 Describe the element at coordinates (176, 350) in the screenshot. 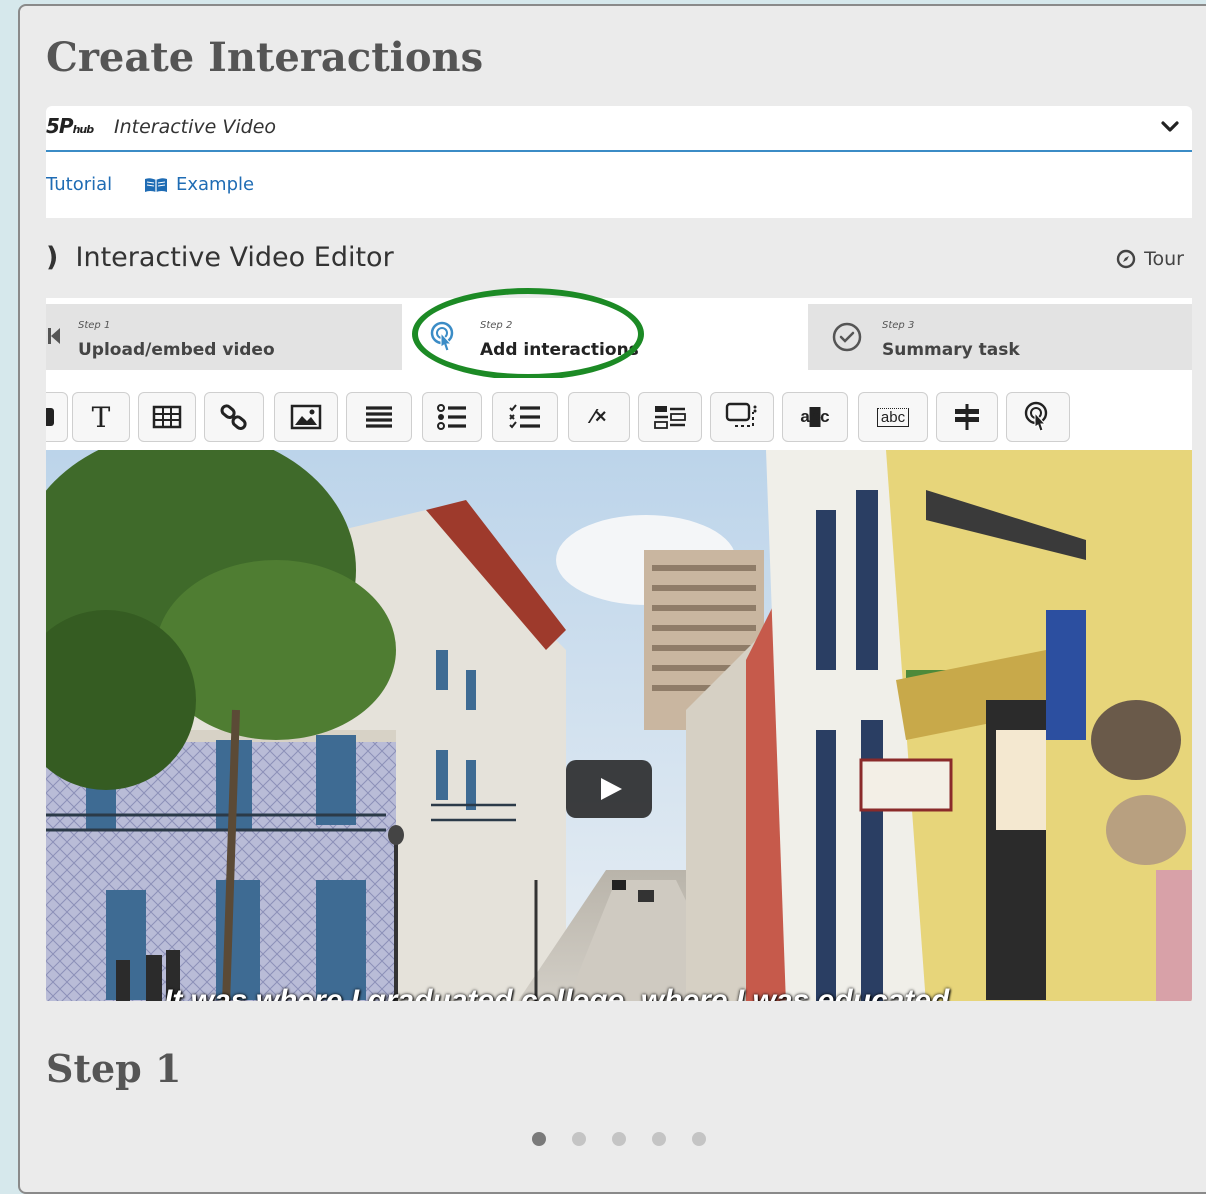

I see `step-label: Upload/embed video` at that location.